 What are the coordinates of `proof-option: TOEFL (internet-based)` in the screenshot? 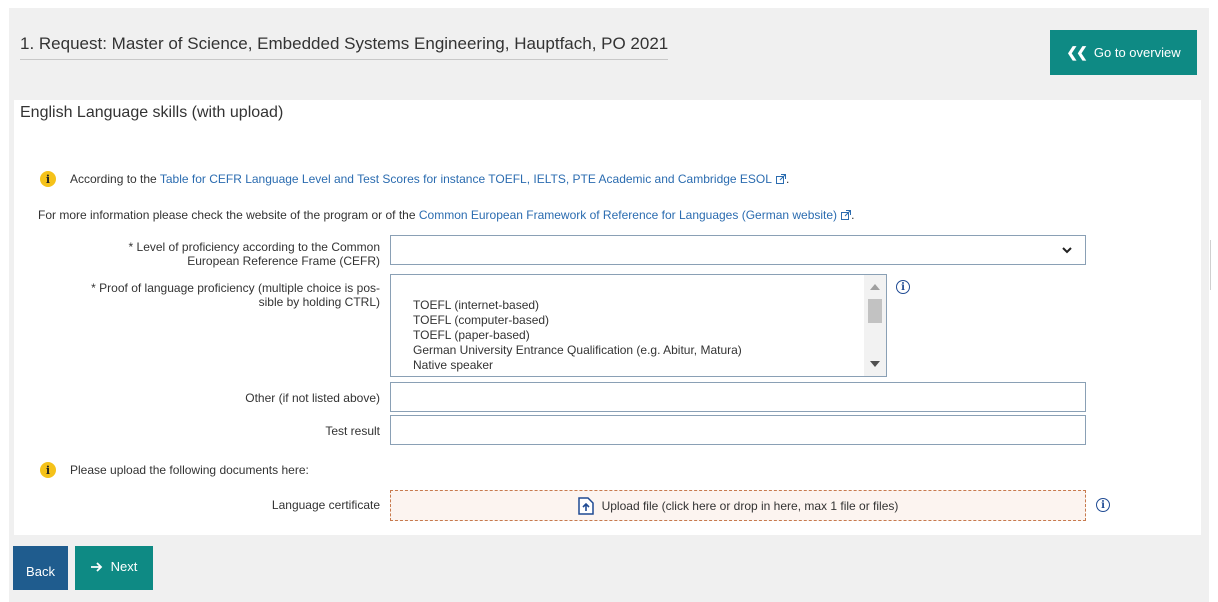 It's located at (577, 305).